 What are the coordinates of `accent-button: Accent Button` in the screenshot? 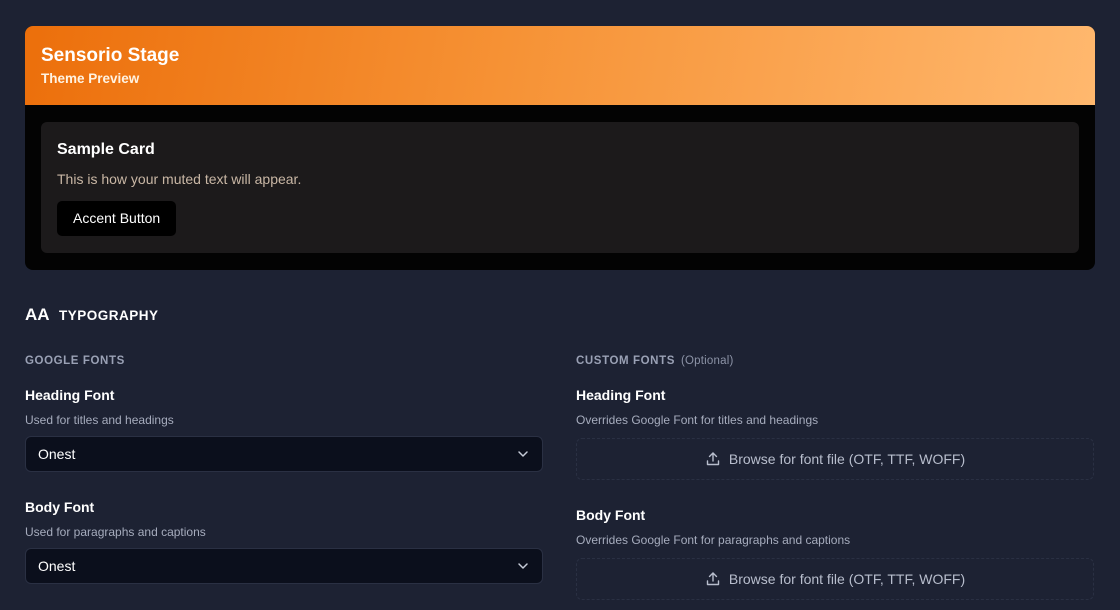 It's located at (117, 218).